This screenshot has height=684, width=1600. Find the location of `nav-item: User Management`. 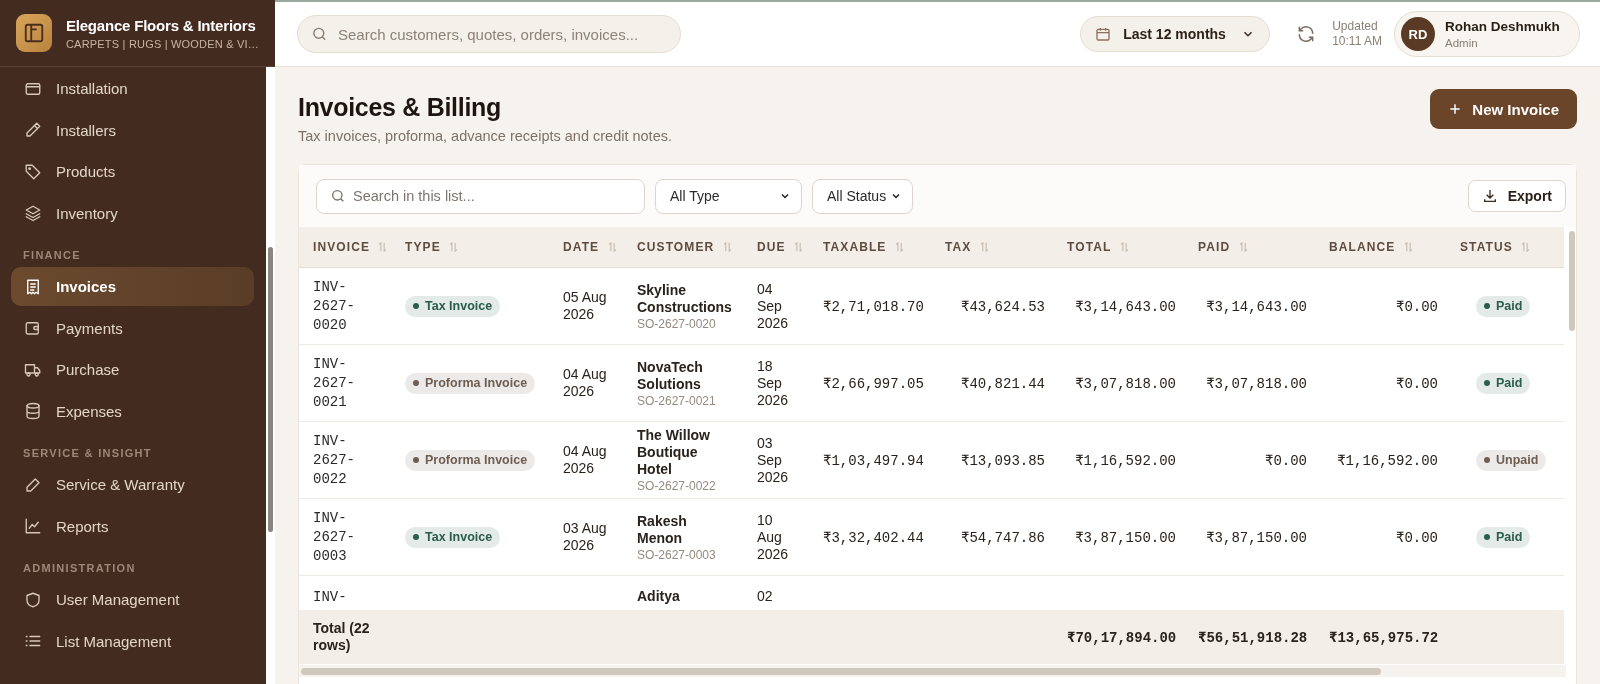

nav-item: User Management is located at coordinates (132, 599).